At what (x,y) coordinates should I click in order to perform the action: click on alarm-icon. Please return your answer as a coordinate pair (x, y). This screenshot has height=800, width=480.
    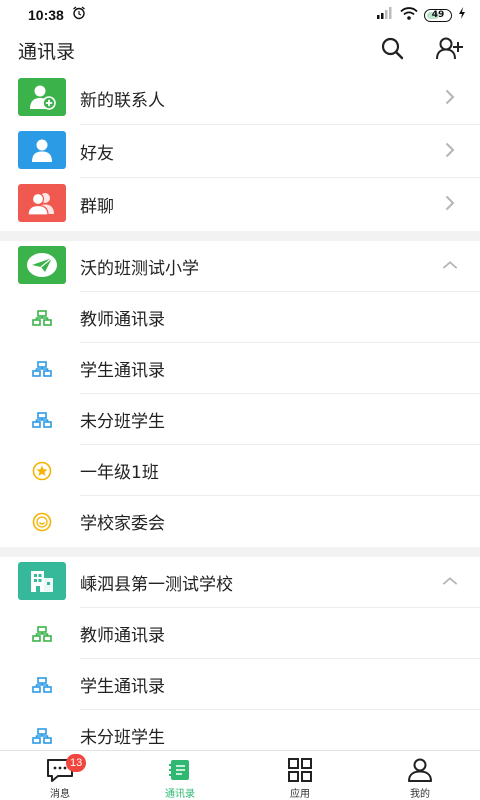
    Looking at the image, I should click on (79, 15).